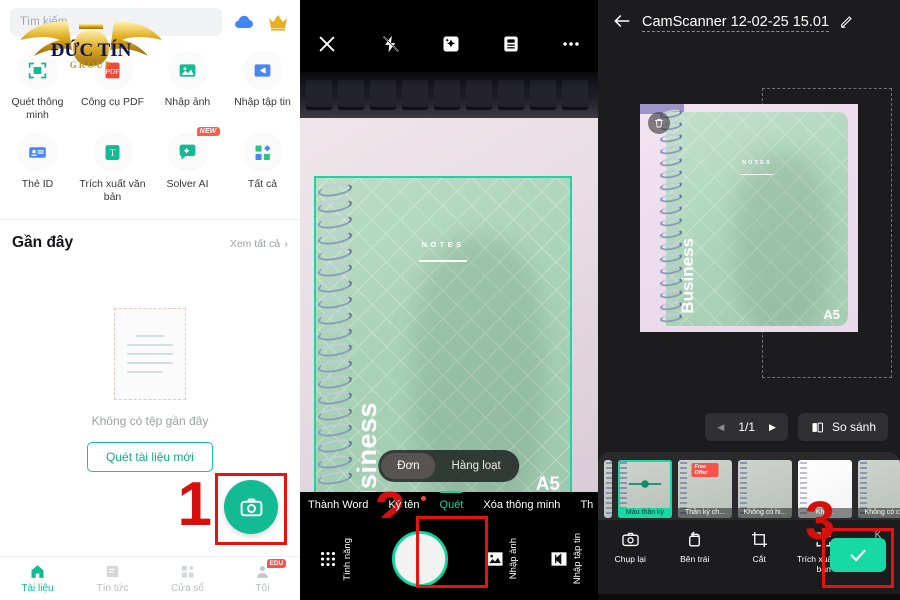 This screenshot has height=600, width=900. What do you see at coordinates (150, 420) in the screenshot?
I see `empty-state-text: Không có tệp gần đây` at bounding box center [150, 420].